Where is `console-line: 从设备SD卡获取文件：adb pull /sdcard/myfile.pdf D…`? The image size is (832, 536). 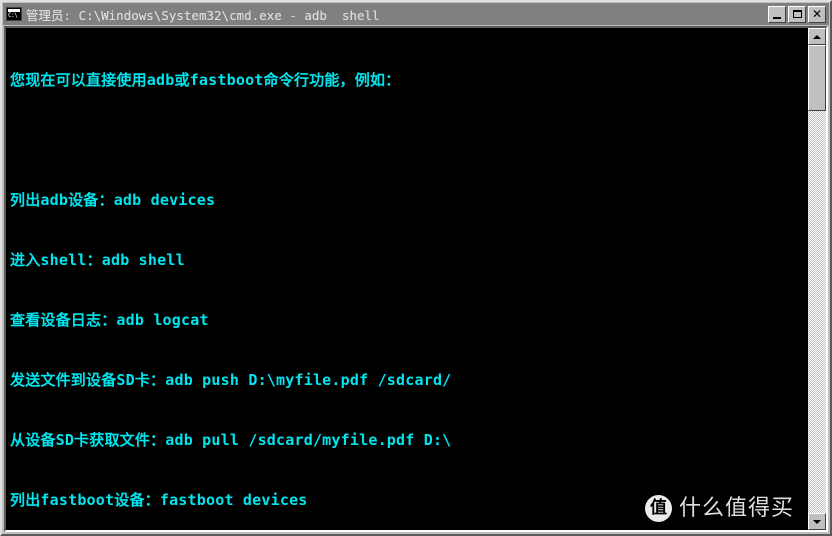
console-line: 从设备SD卡获取文件：adb pull /sdcard/myfile.pdf D… is located at coordinates (231, 440).